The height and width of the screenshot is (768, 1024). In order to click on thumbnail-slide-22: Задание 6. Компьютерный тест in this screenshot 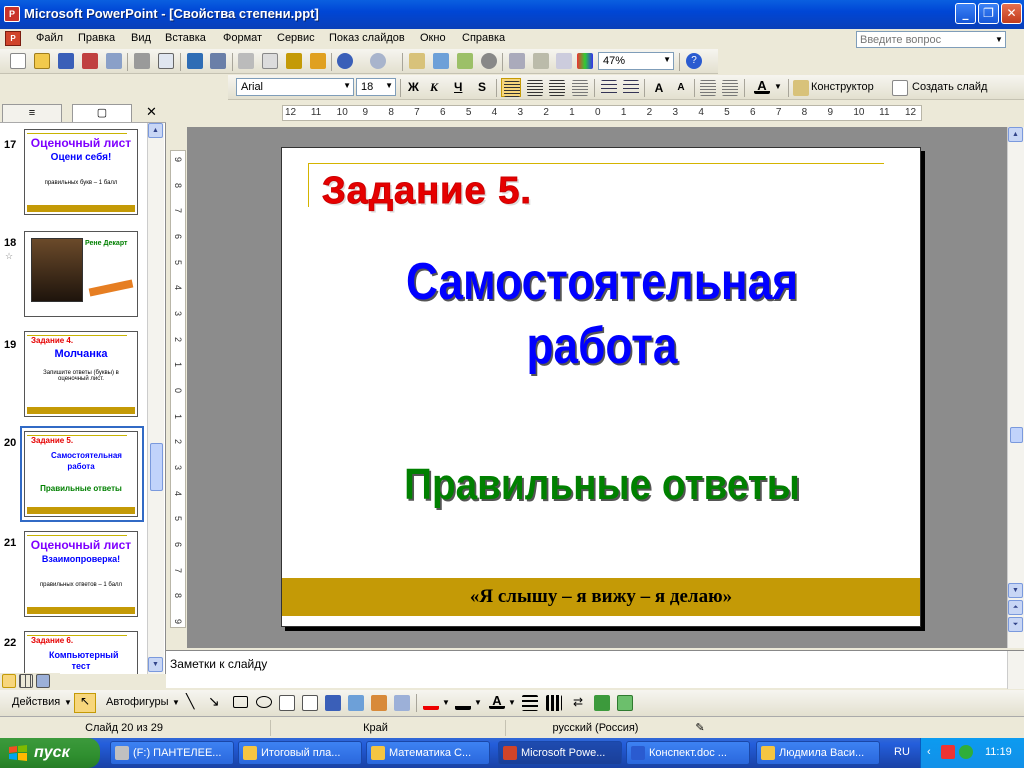, I will do `click(81, 652)`.